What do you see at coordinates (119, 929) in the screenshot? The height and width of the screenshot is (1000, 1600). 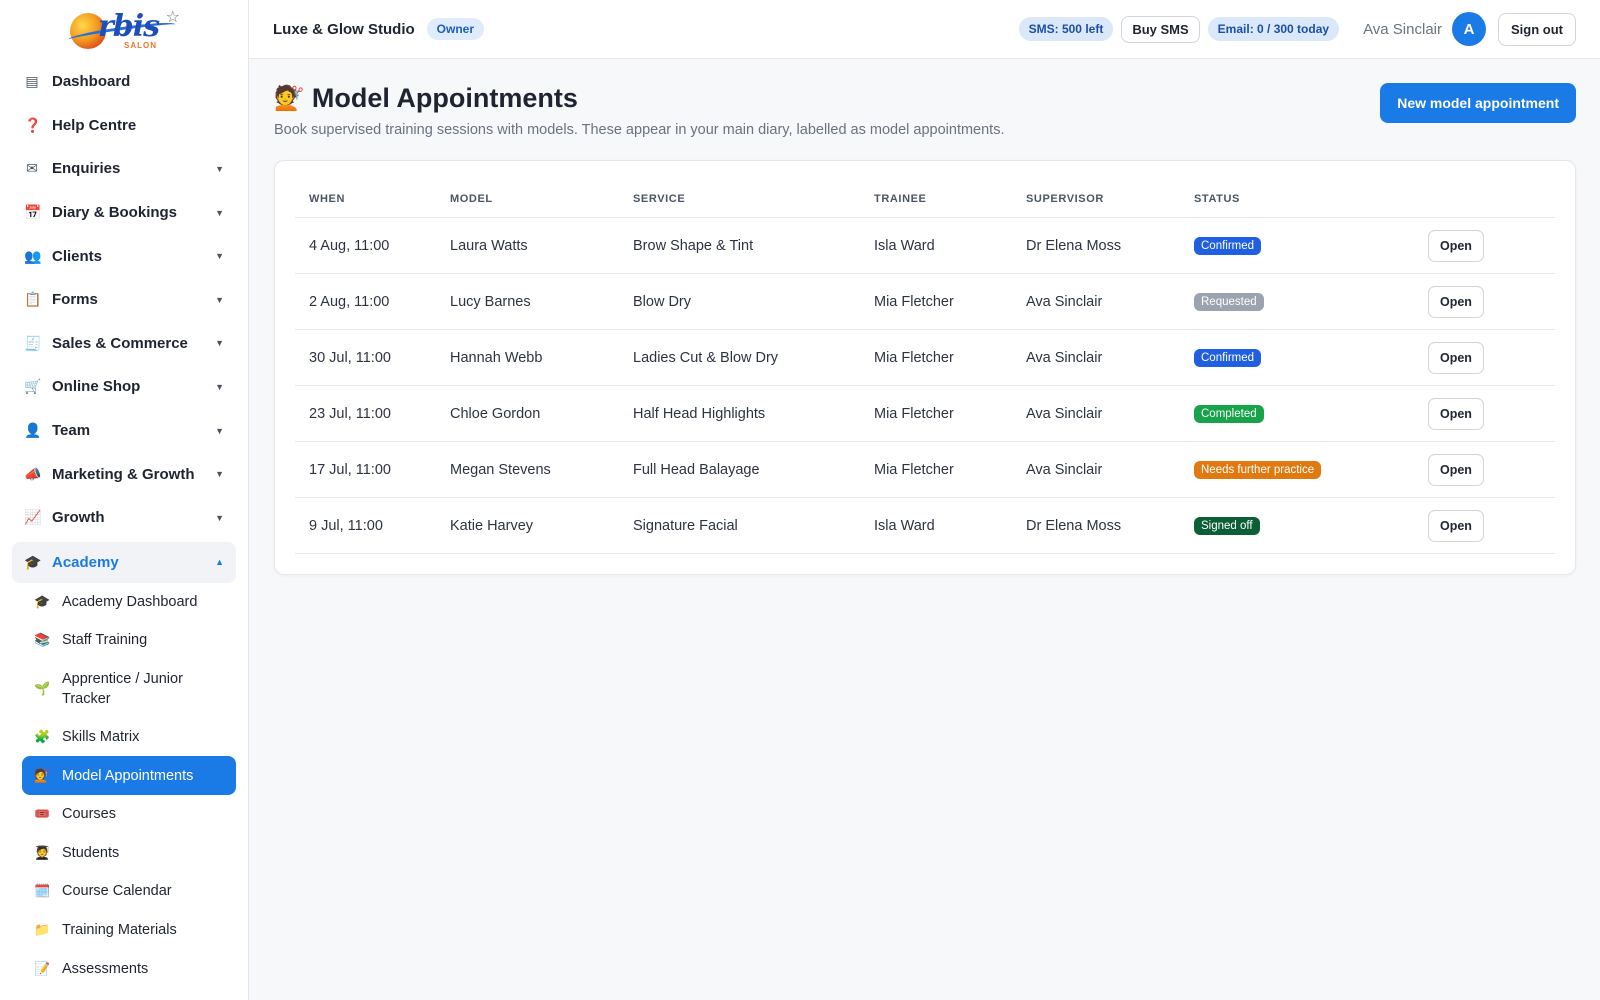 I see `sidebar-subitem-label: Training Materials` at bounding box center [119, 929].